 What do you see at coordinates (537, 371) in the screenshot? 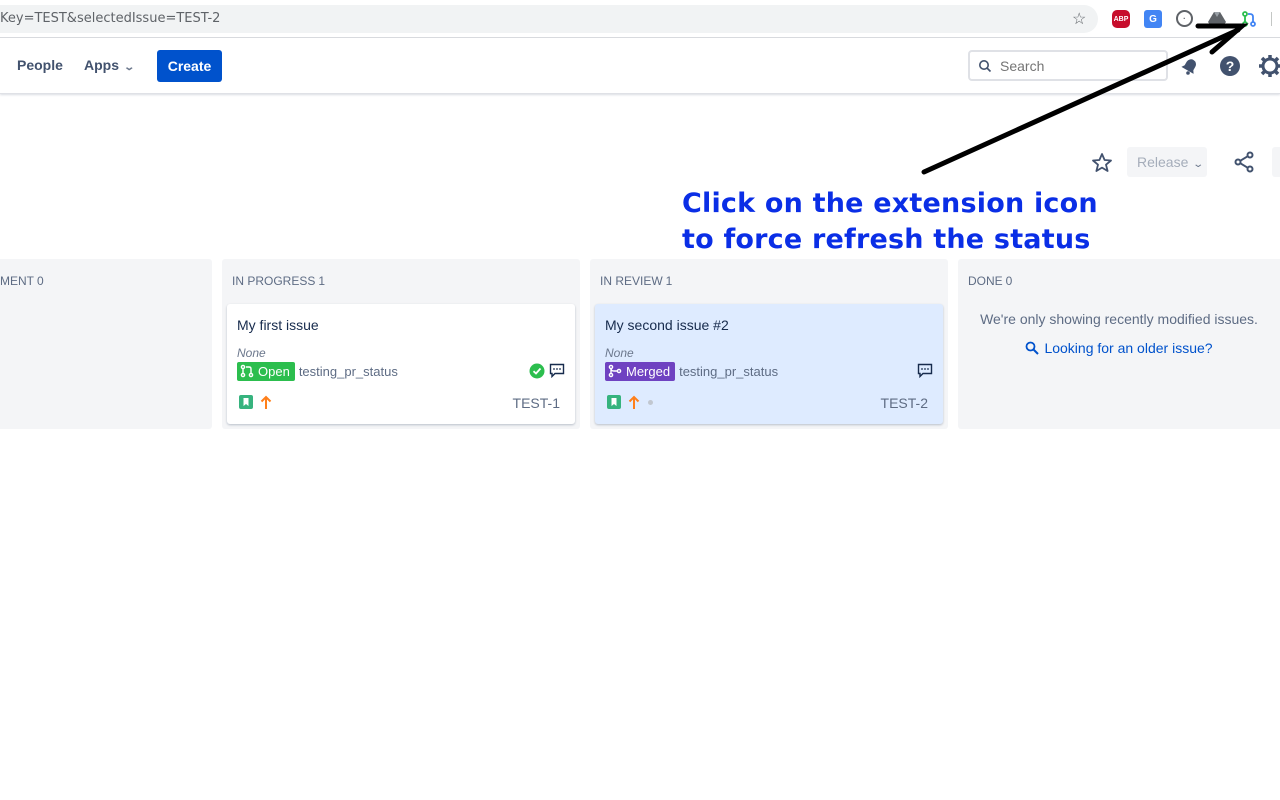
I see `check-passed-icon` at bounding box center [537, 371].